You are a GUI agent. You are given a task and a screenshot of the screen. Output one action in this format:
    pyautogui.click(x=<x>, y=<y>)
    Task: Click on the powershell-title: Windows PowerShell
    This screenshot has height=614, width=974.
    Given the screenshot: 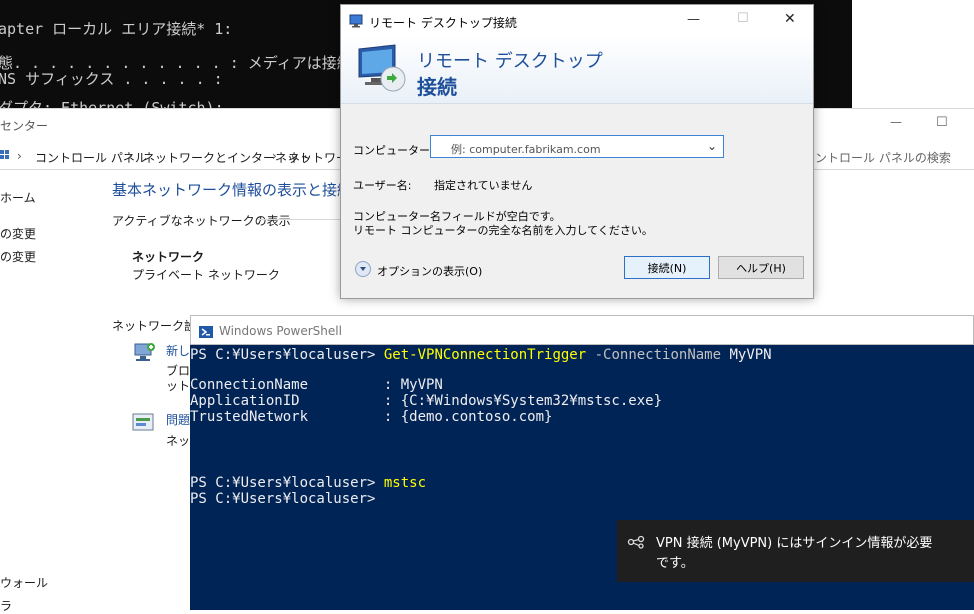 What is the action you would take?
    pyautogui.click(x=280, y=331)
    